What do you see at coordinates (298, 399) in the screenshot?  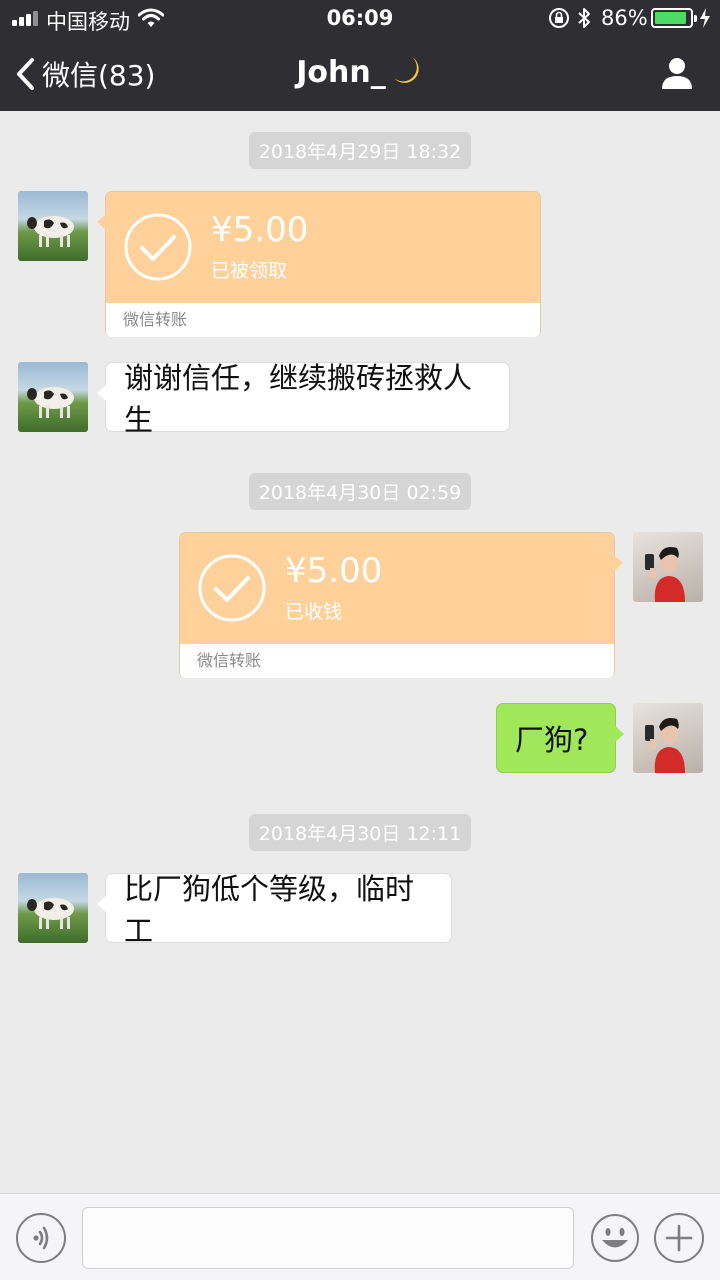 I see `message-text: 谢谢信任，继续搬砖拯救人生` at bounding box center [298, 399].